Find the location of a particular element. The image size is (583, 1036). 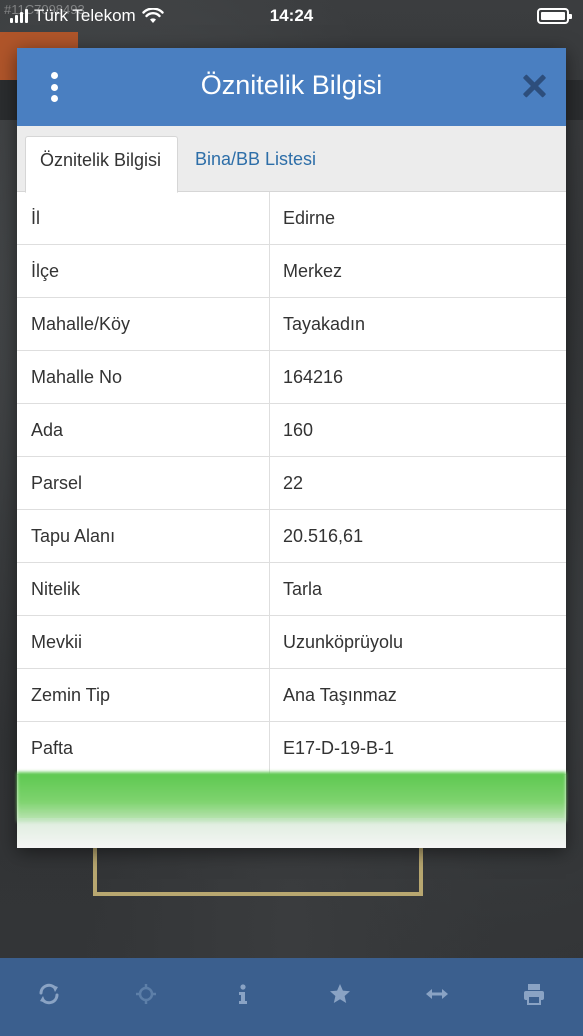

tab-bar: Öznitelik Bilgisi Bina/BB Listesi is located at coordinates (291, 159).